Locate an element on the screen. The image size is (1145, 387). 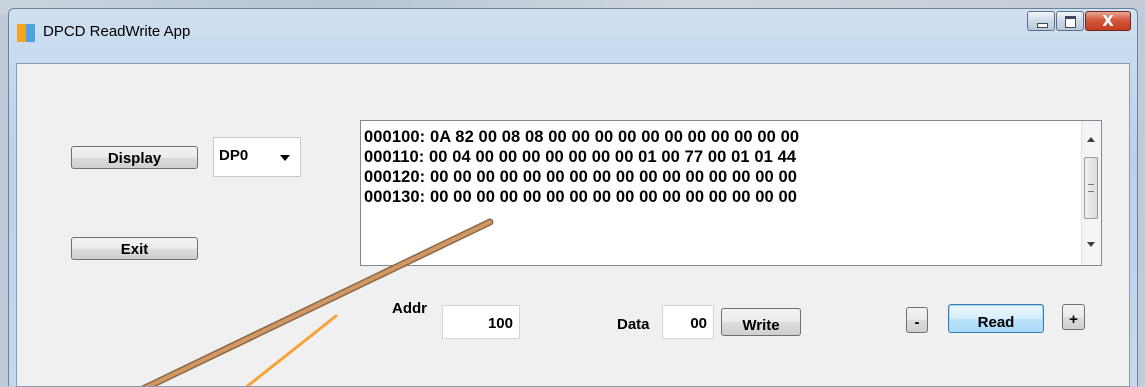
scrollbar-thumb is located at coordinates (1091, 188).